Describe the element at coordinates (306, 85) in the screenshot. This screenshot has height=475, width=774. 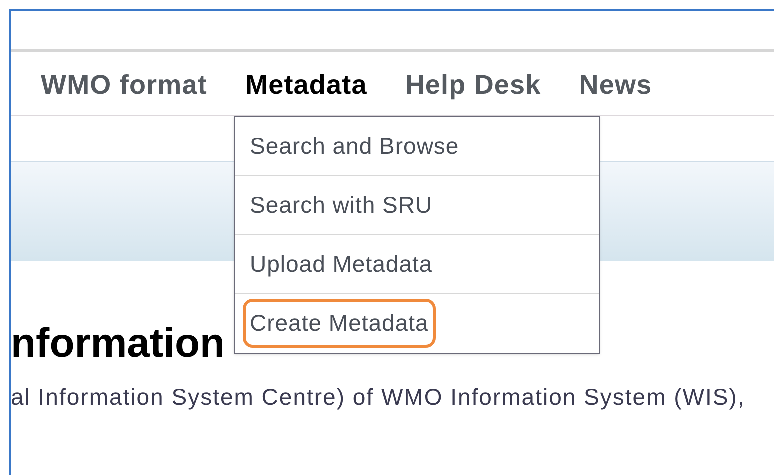
I see `nav-link: Metadata` at that location.